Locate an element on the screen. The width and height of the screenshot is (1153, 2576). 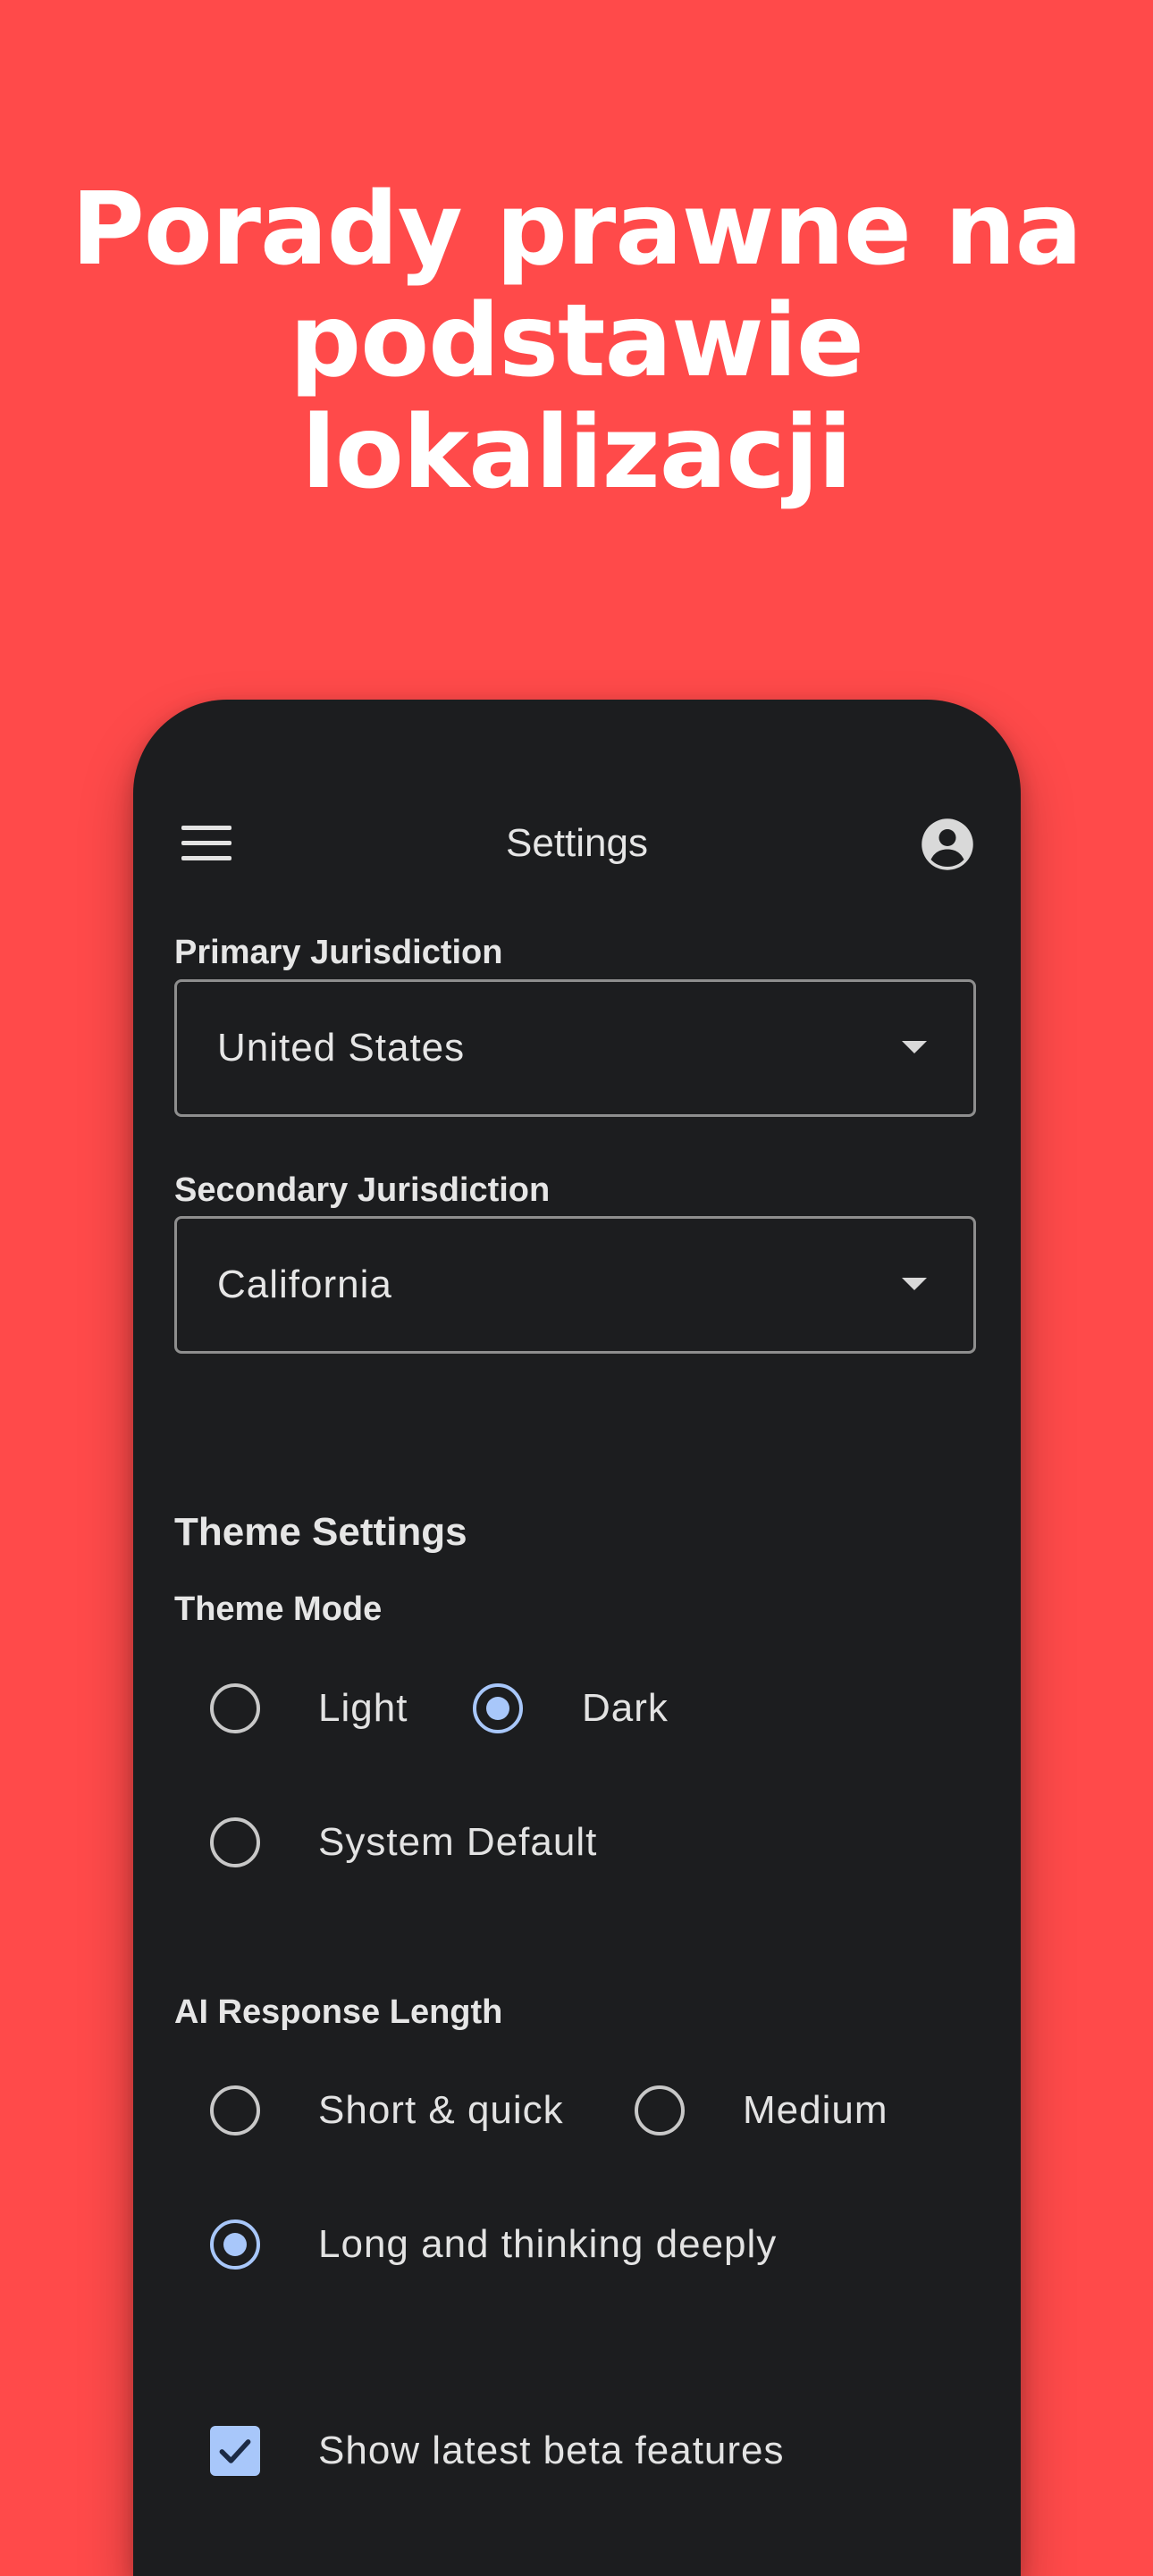
primary-jurisdiction-select: United States is located at coordinates (575, 1048).